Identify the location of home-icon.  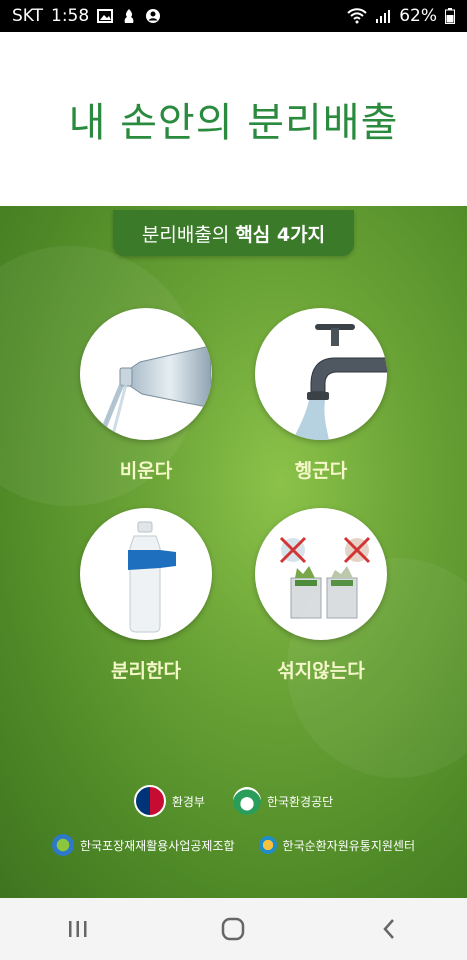
(233, 929).